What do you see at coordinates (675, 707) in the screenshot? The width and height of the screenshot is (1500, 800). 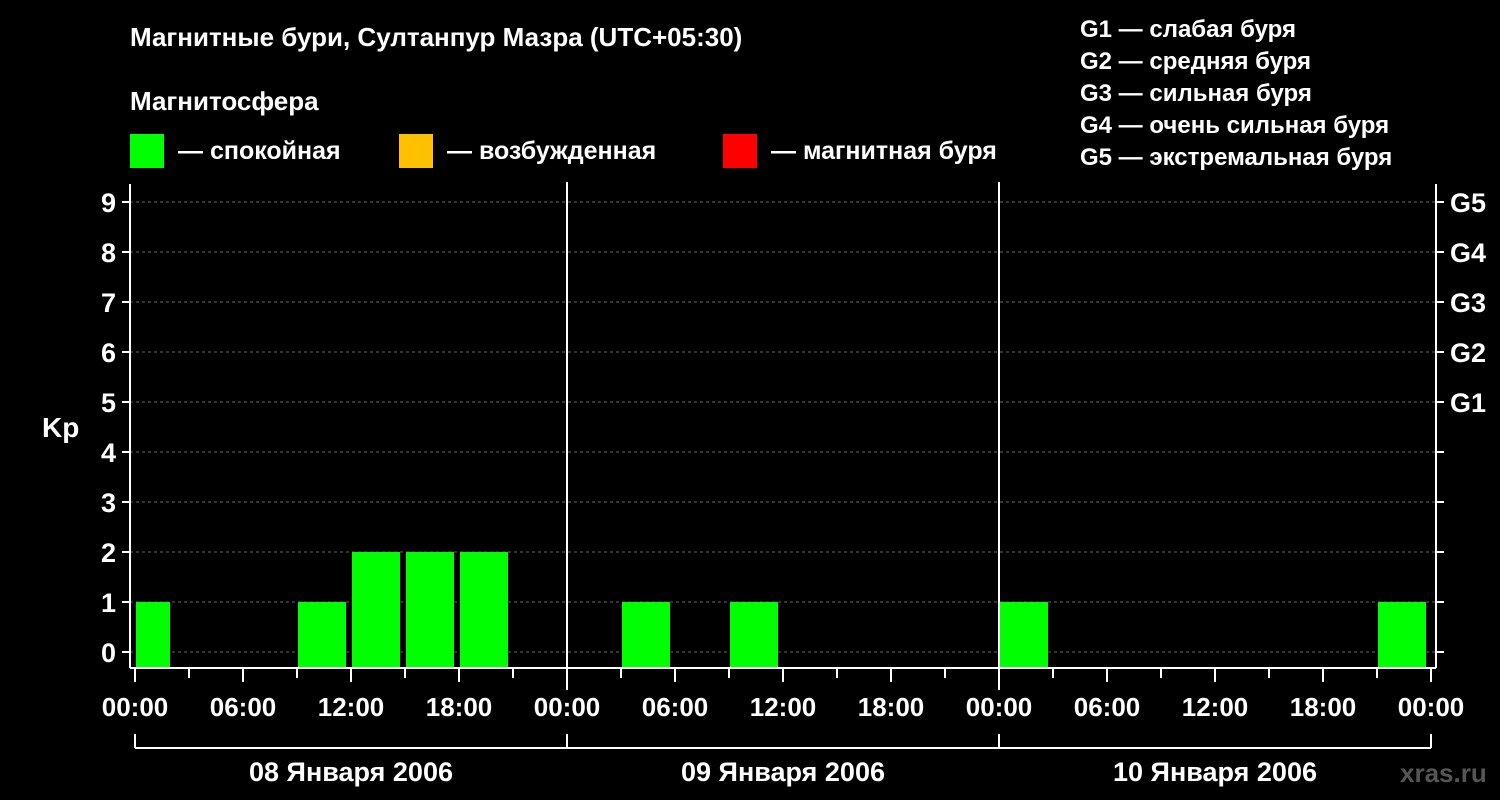 I see `x-tick-label-5: 06:00` at bounding box center [675, 707].